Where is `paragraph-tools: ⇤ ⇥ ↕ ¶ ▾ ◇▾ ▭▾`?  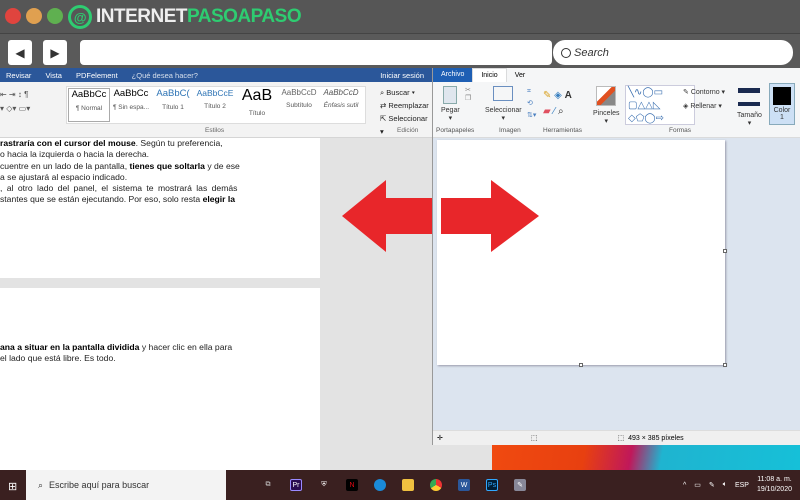 paragraph-tools: ⇤ ⇥ ↕ ¶ ▾ ◇▾ ▭▾ is located at coordinates (31, 105).